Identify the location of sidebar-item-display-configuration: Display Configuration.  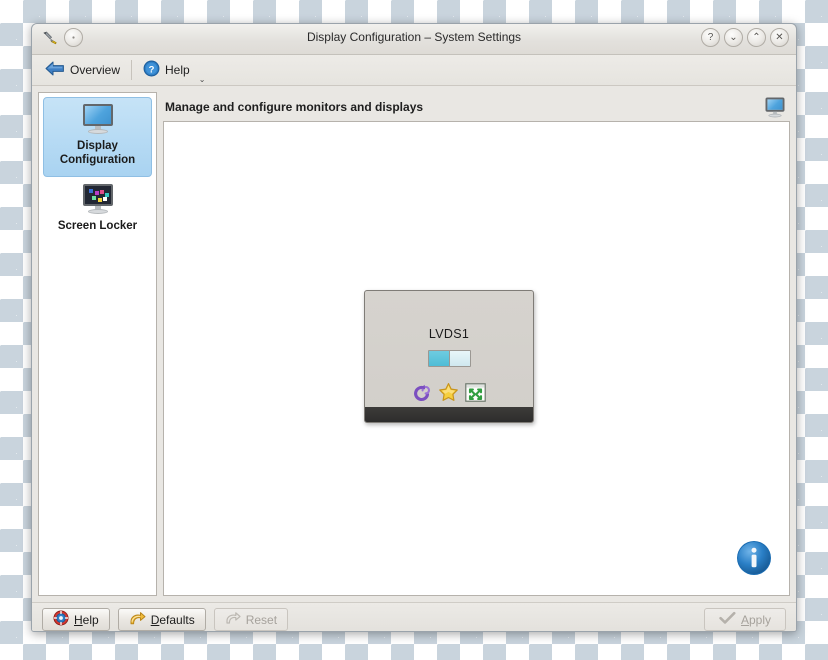
(97, 137).